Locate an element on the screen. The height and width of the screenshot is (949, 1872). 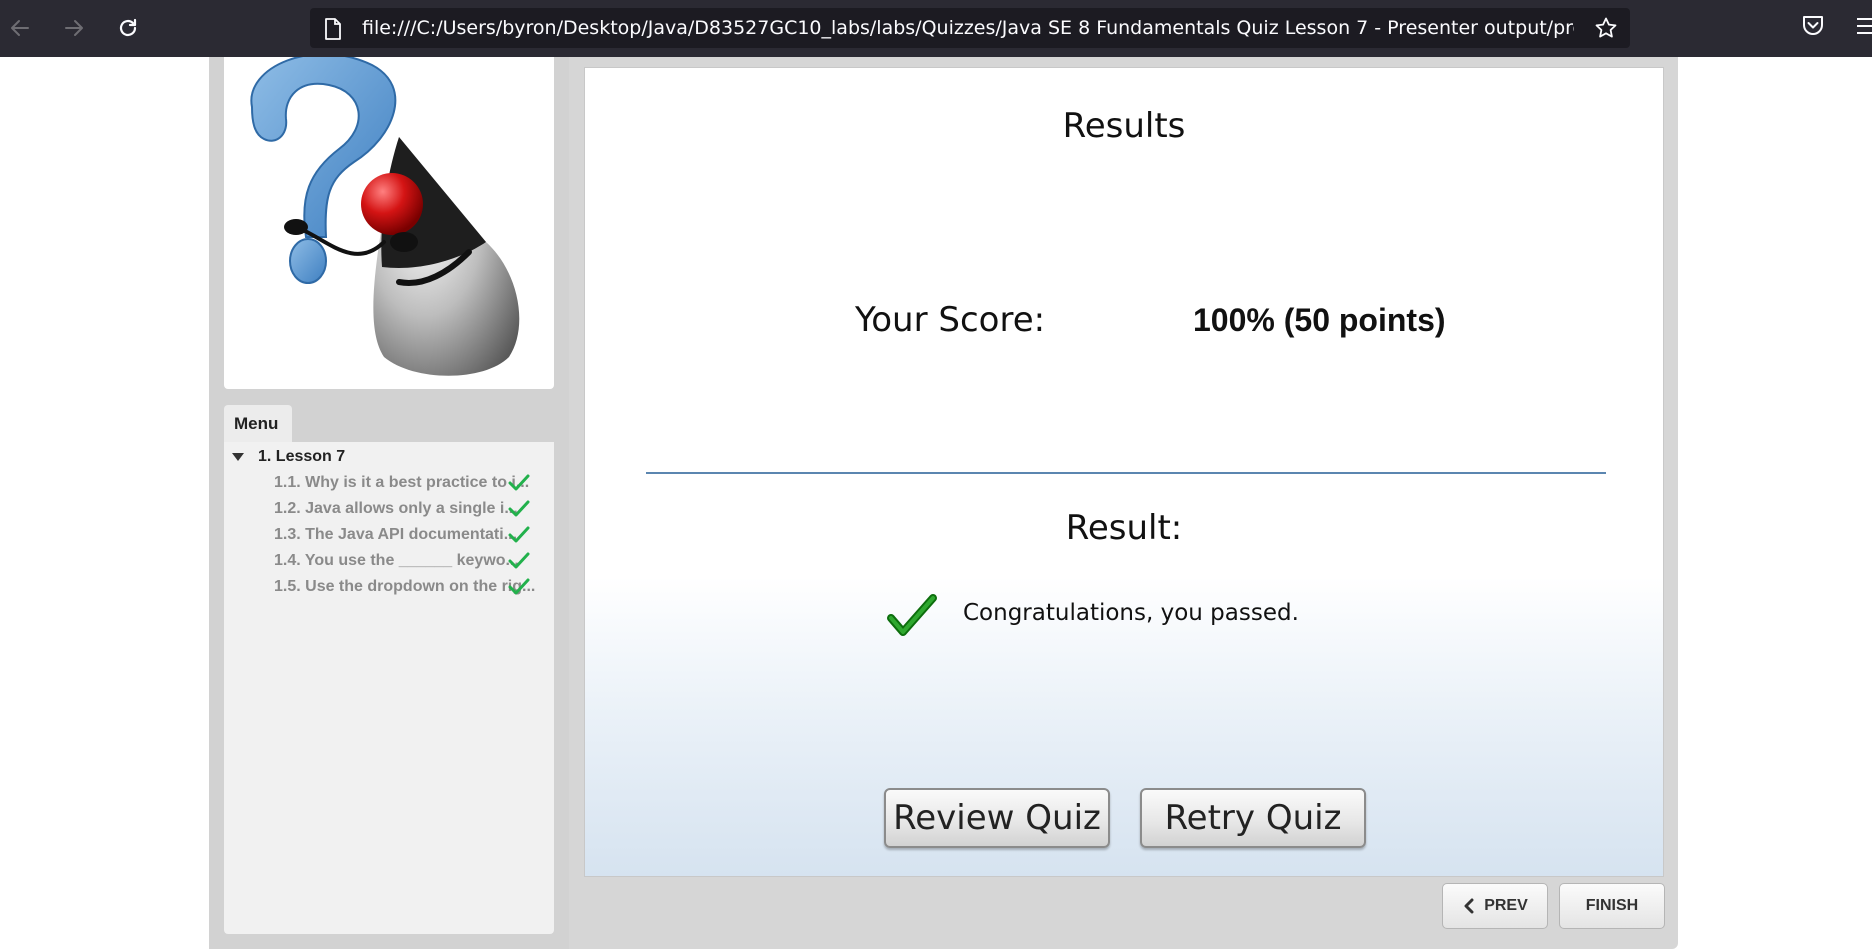
result-label: Result: is located at coordinates (1124, 528).